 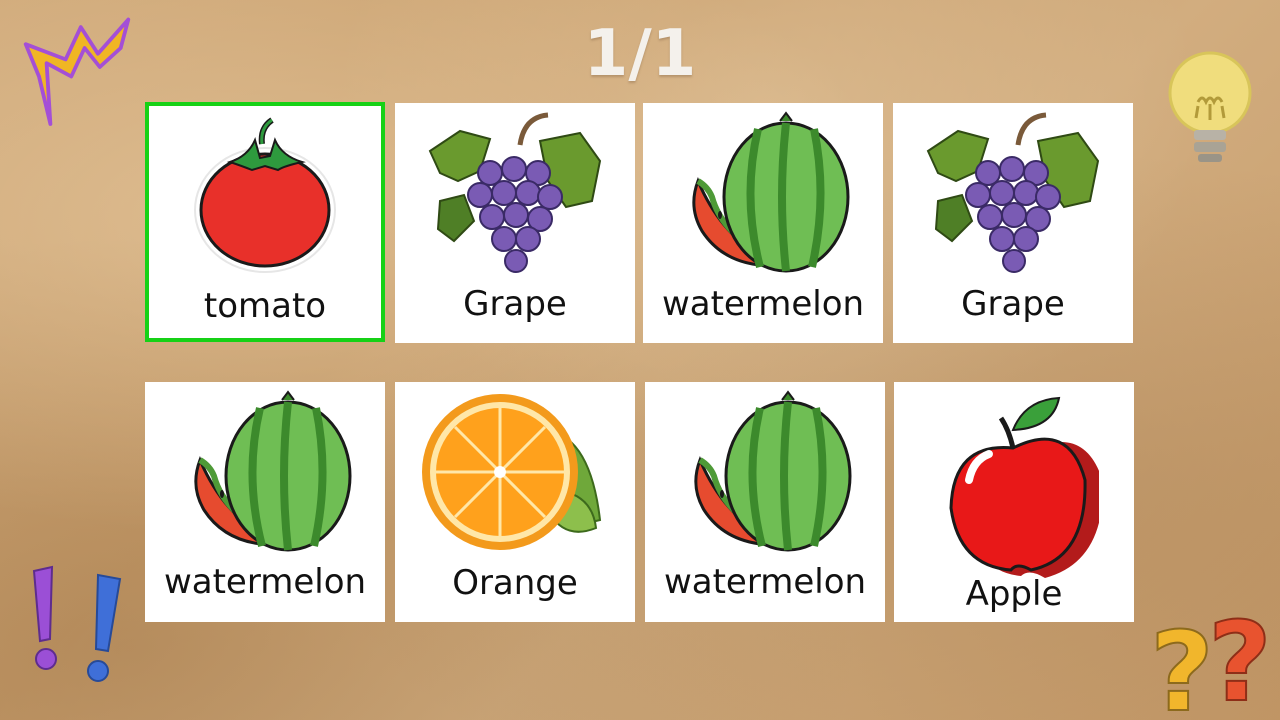 I want to click on tomato-icon, so click(x=265, y=195).